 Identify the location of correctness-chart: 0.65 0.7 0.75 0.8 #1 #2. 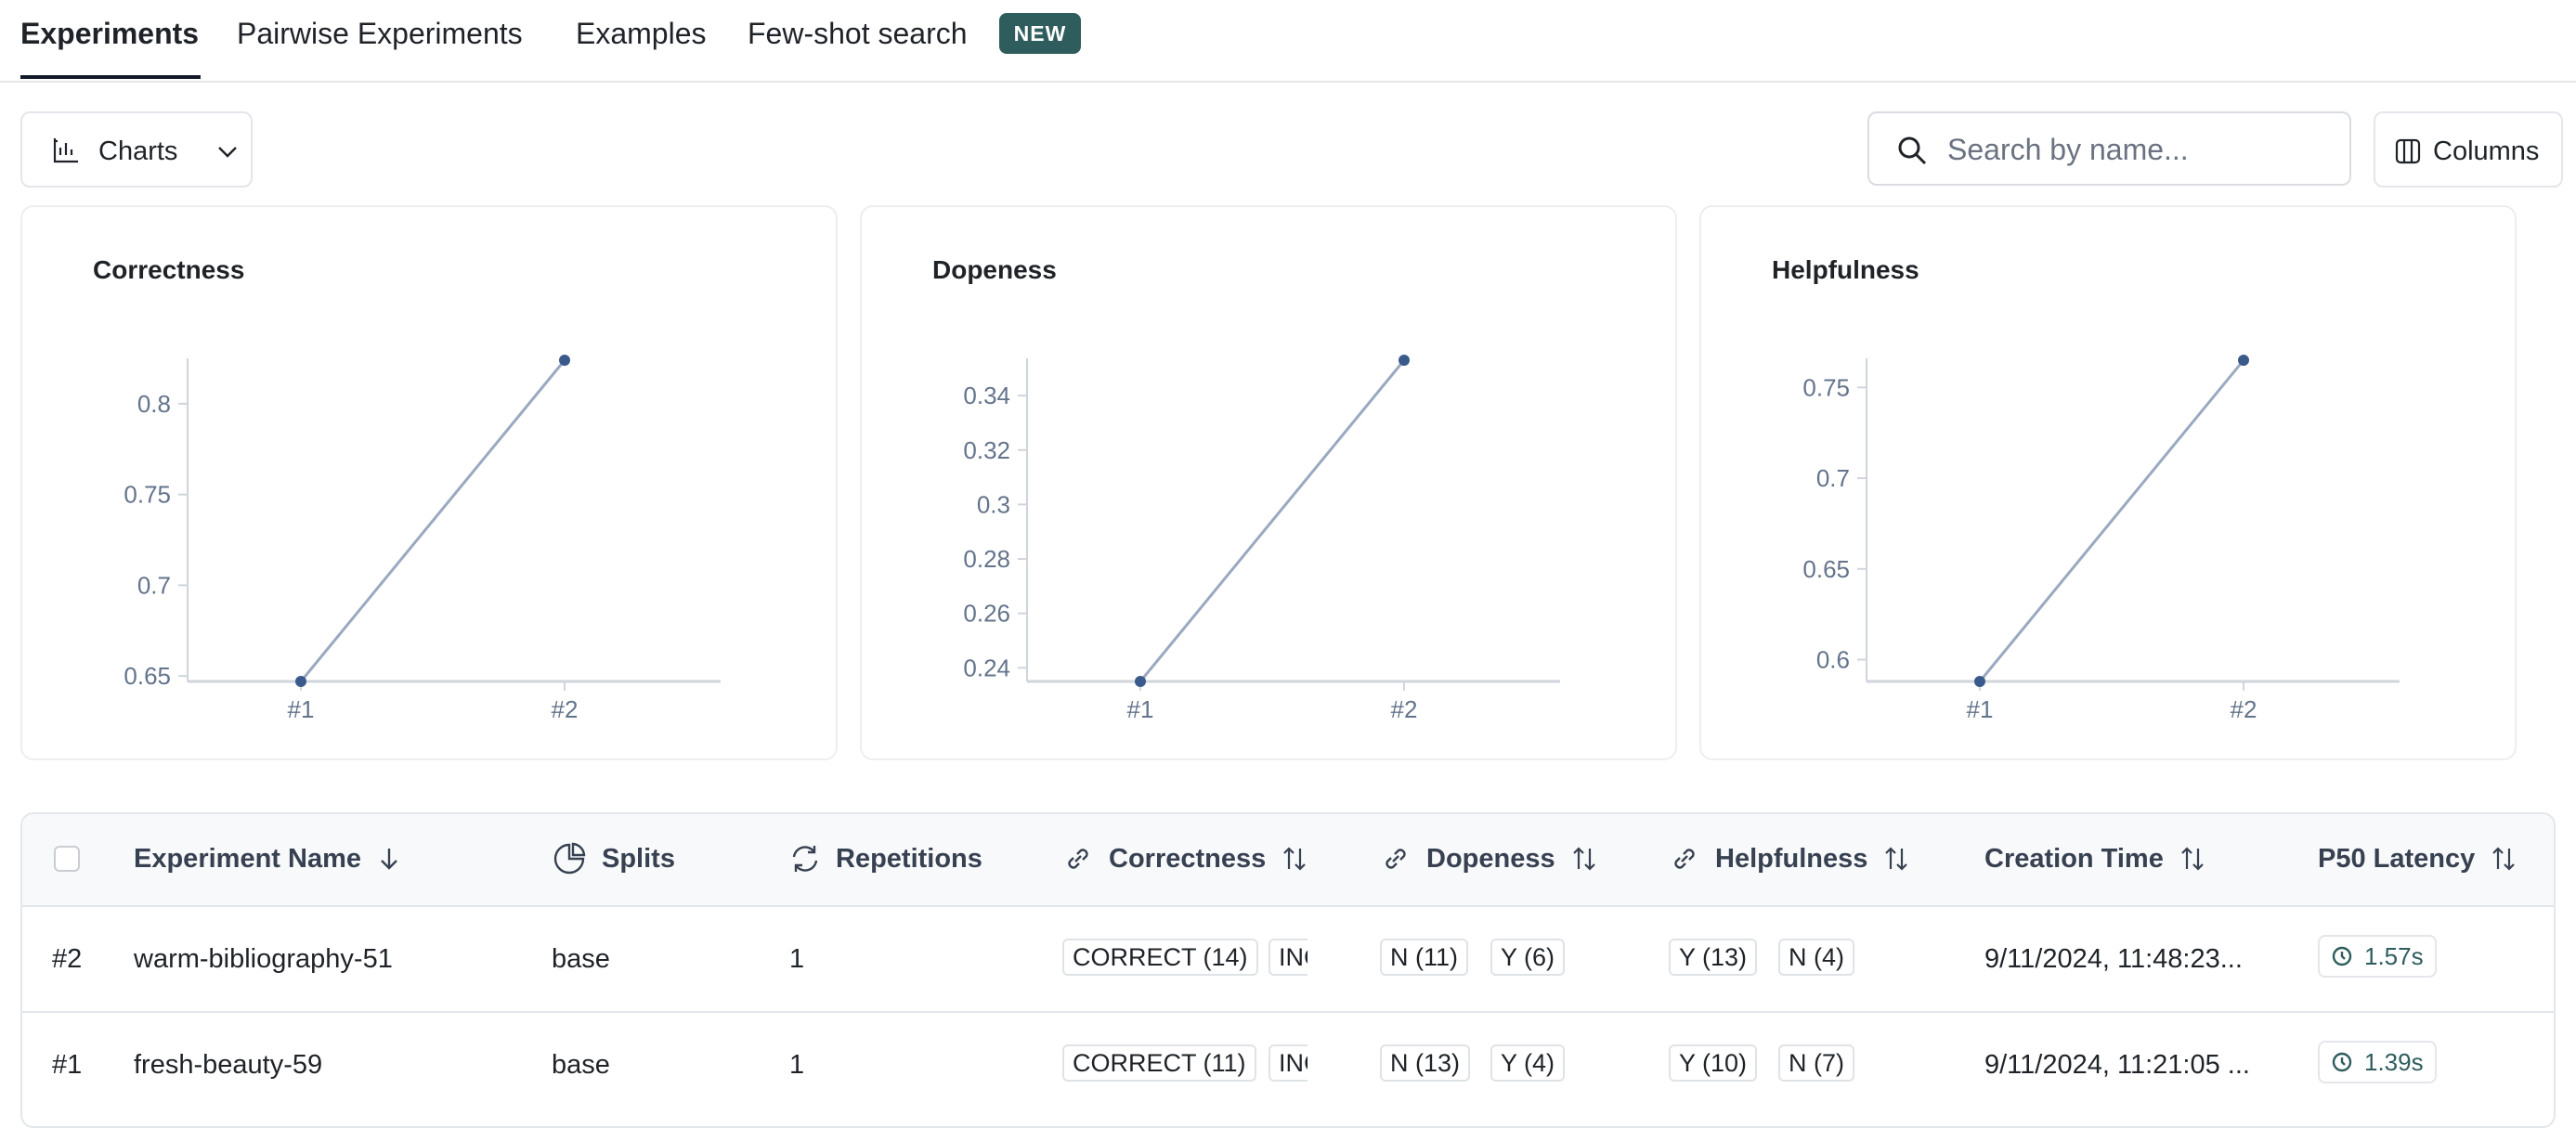
(422, 539).